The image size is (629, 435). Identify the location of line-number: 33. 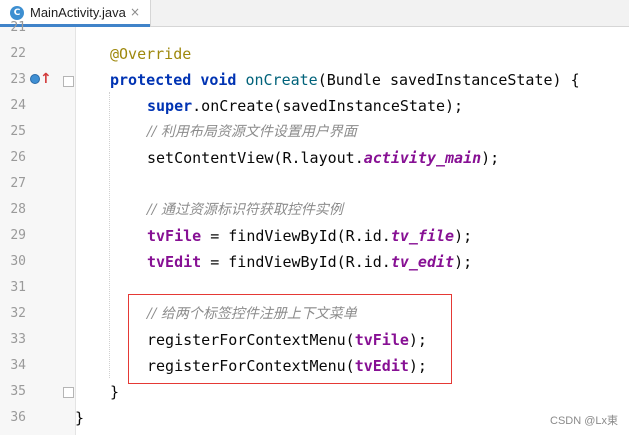
(18, 339).